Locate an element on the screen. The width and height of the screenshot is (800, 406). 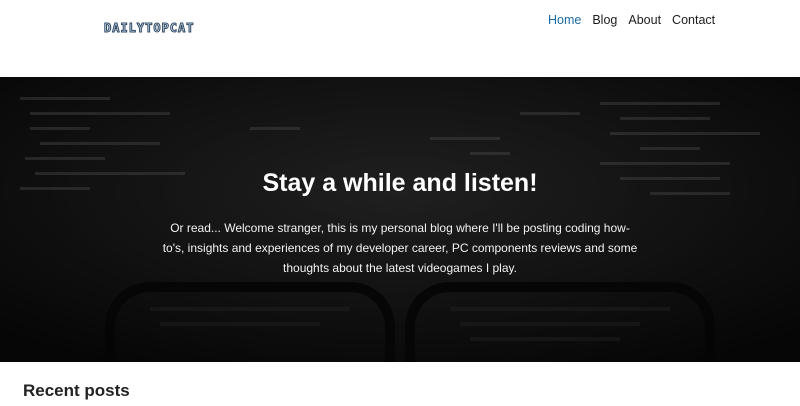
nav-link-blog: Blog is located at coordinates (604, 20).